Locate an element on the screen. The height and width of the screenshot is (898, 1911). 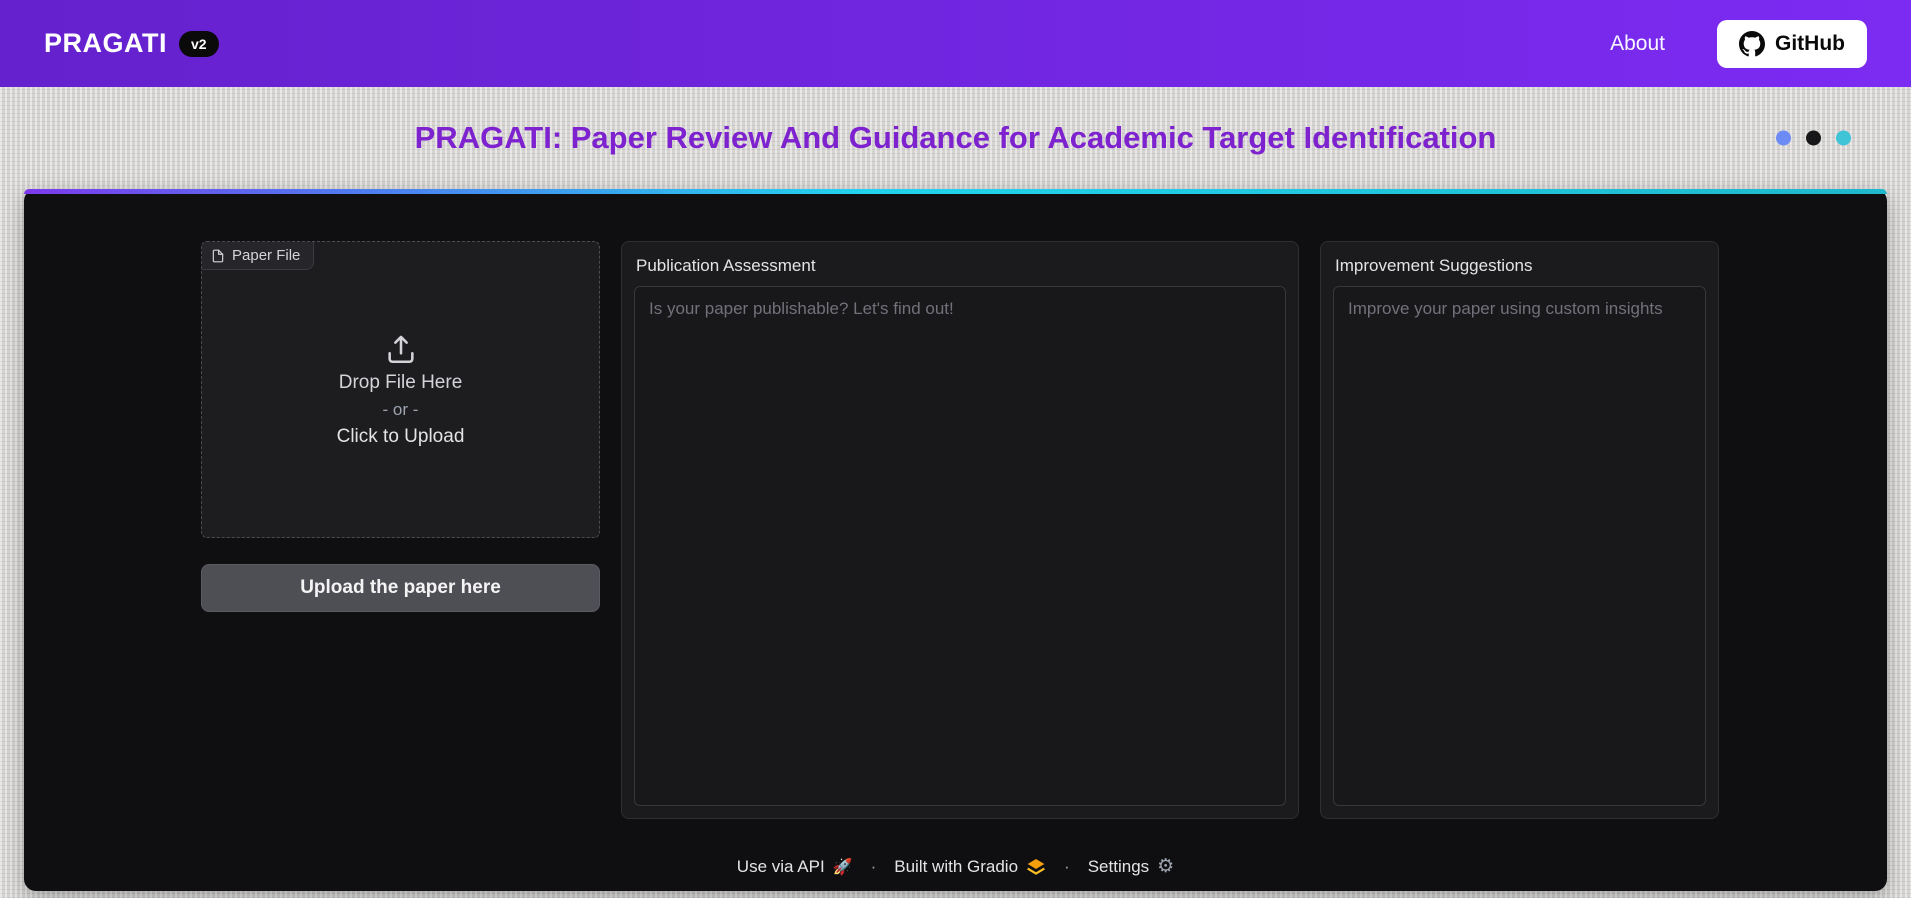
suggestions-column: Improvement Suggestions is located at coordinates (1519, 530).